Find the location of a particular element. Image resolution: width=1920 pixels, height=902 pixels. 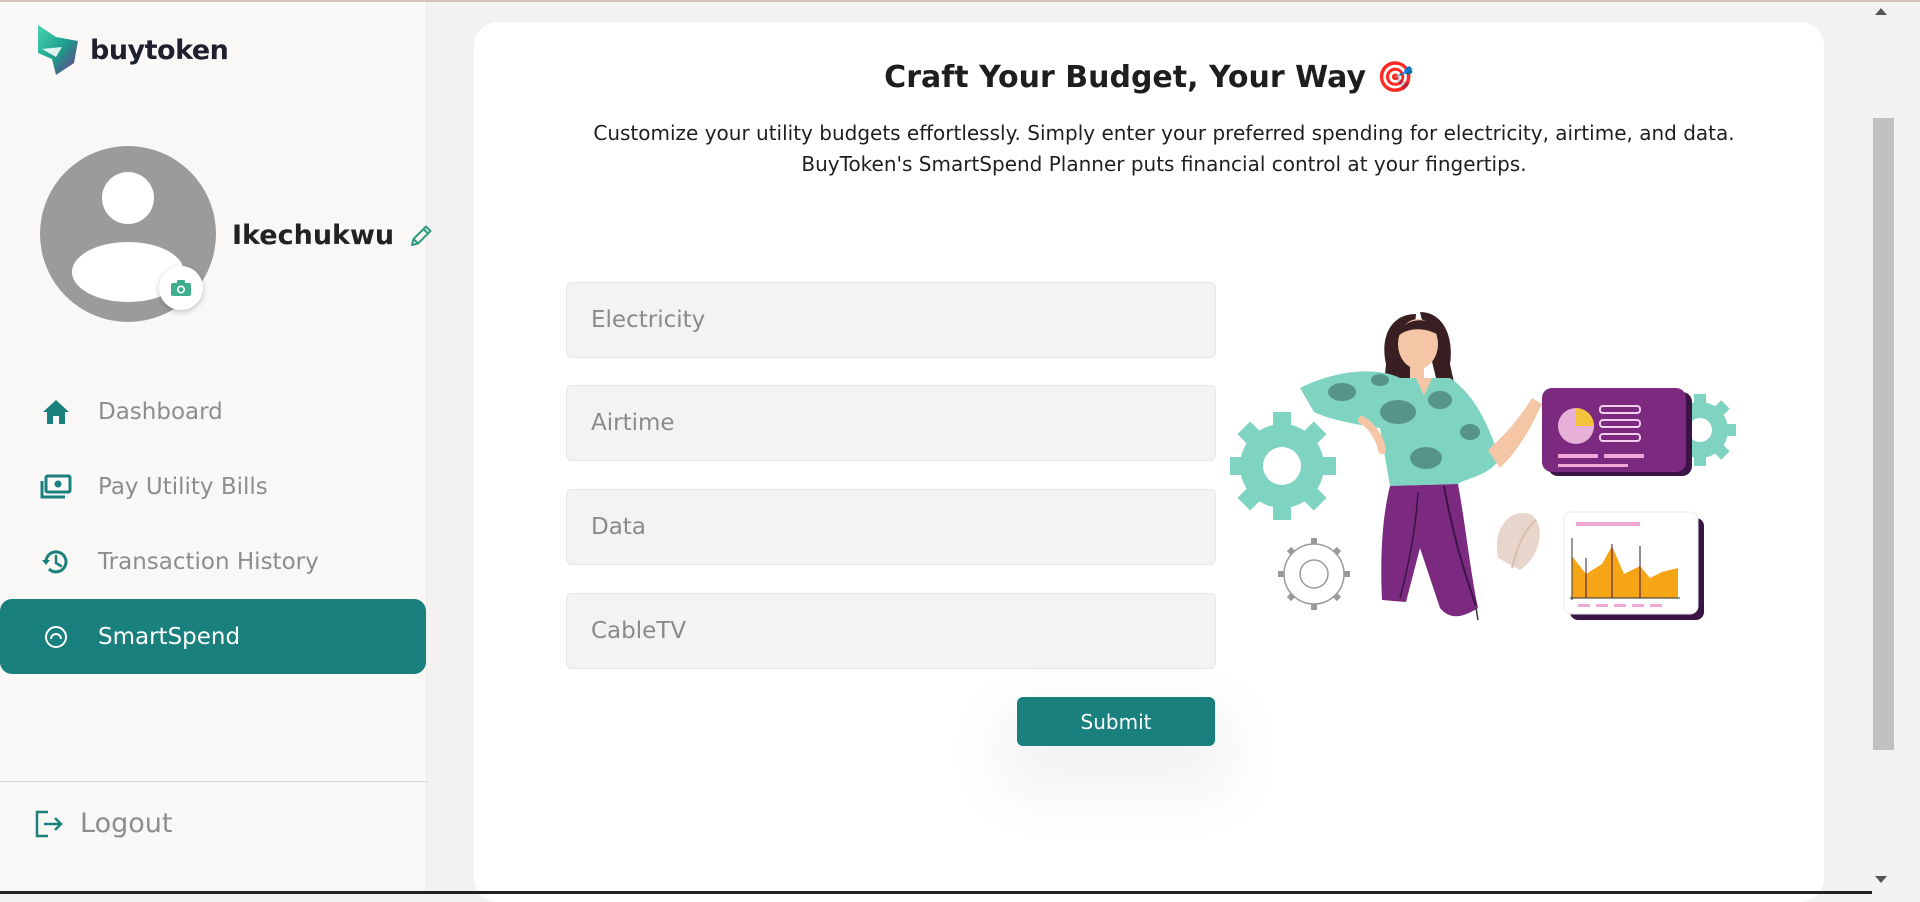

smartspend-icon is located at coordinates (56, 637).